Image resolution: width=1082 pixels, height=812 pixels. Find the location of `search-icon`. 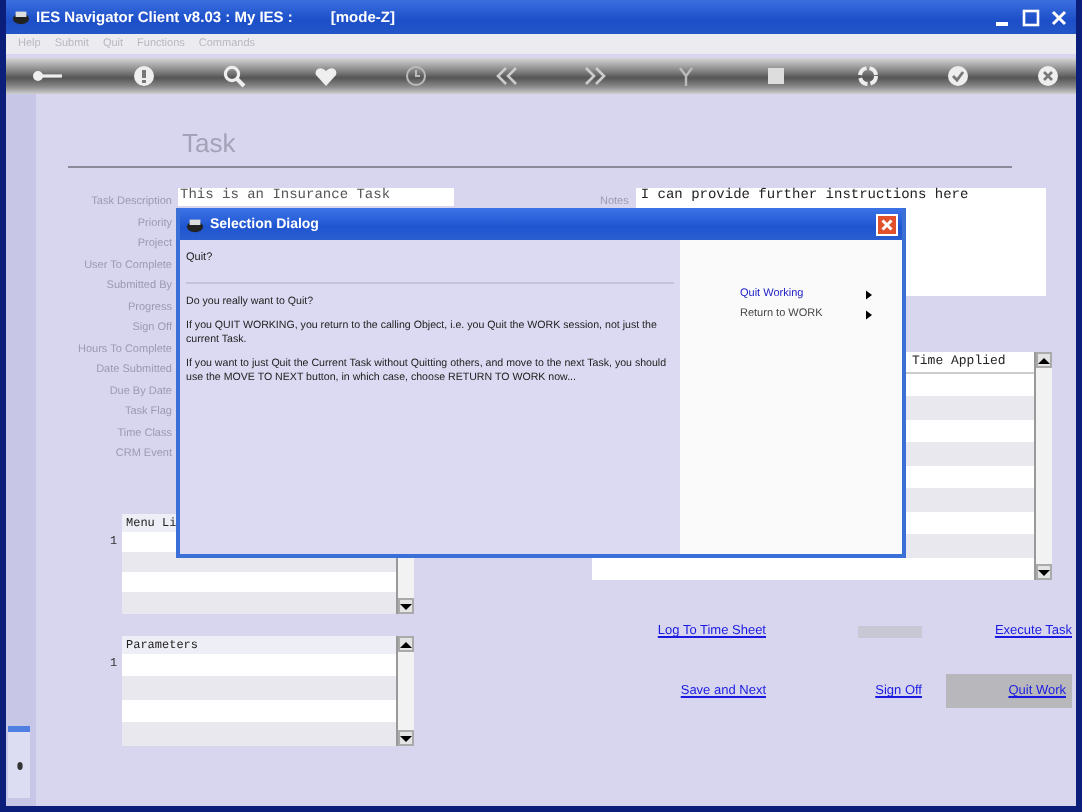

search-icon is located at coordinates (234, 76).